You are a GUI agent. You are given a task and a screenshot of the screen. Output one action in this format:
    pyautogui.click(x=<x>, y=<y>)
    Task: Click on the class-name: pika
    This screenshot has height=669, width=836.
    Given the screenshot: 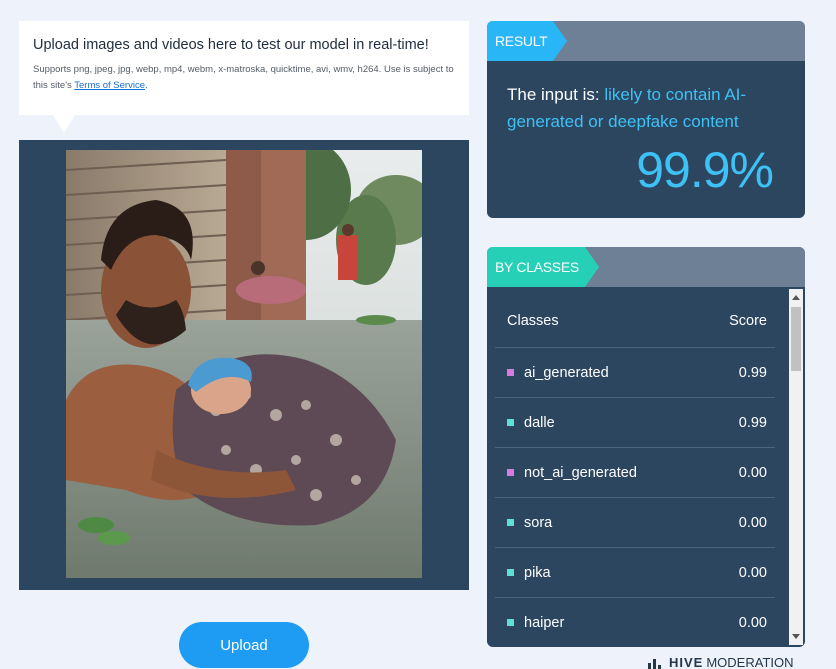 What is the action you would take?
    pyautogui.click(x=537, y=572)
    